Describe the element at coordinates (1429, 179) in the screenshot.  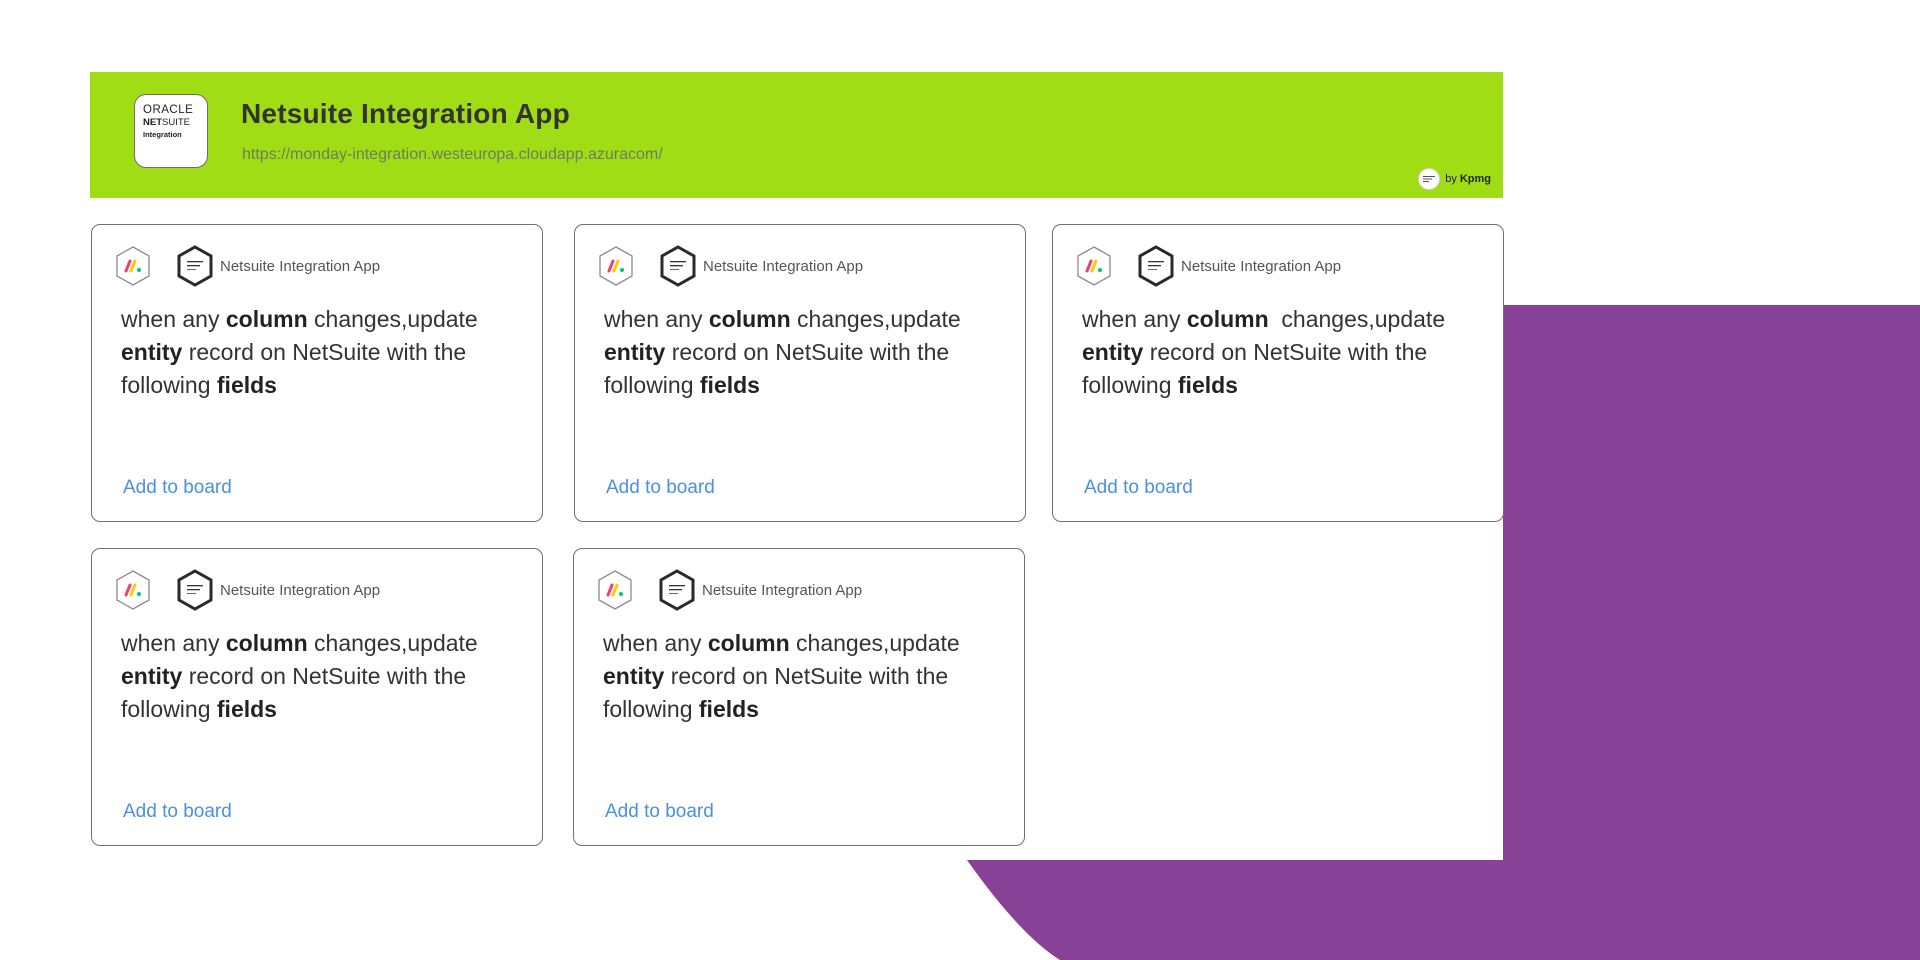
I see `vendor-logo-icon` at that location.